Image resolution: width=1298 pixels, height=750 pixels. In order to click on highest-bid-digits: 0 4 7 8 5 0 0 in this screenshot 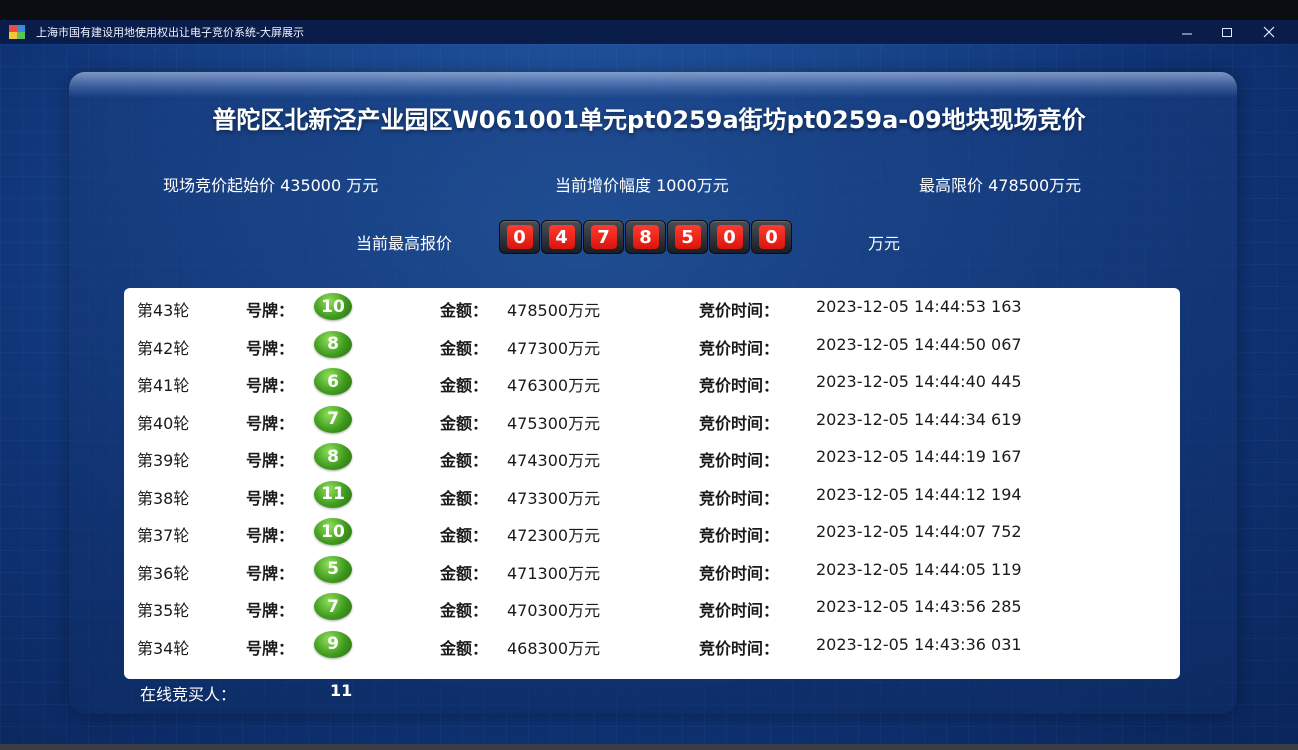, I will do `click(645, 237)`.